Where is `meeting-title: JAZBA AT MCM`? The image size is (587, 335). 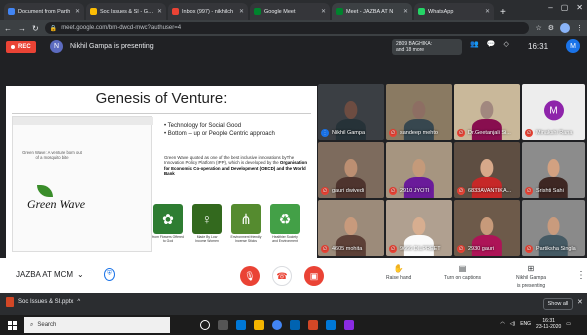
meeting-title: JAZBA AT MCM is located at coordinates (45, 274).